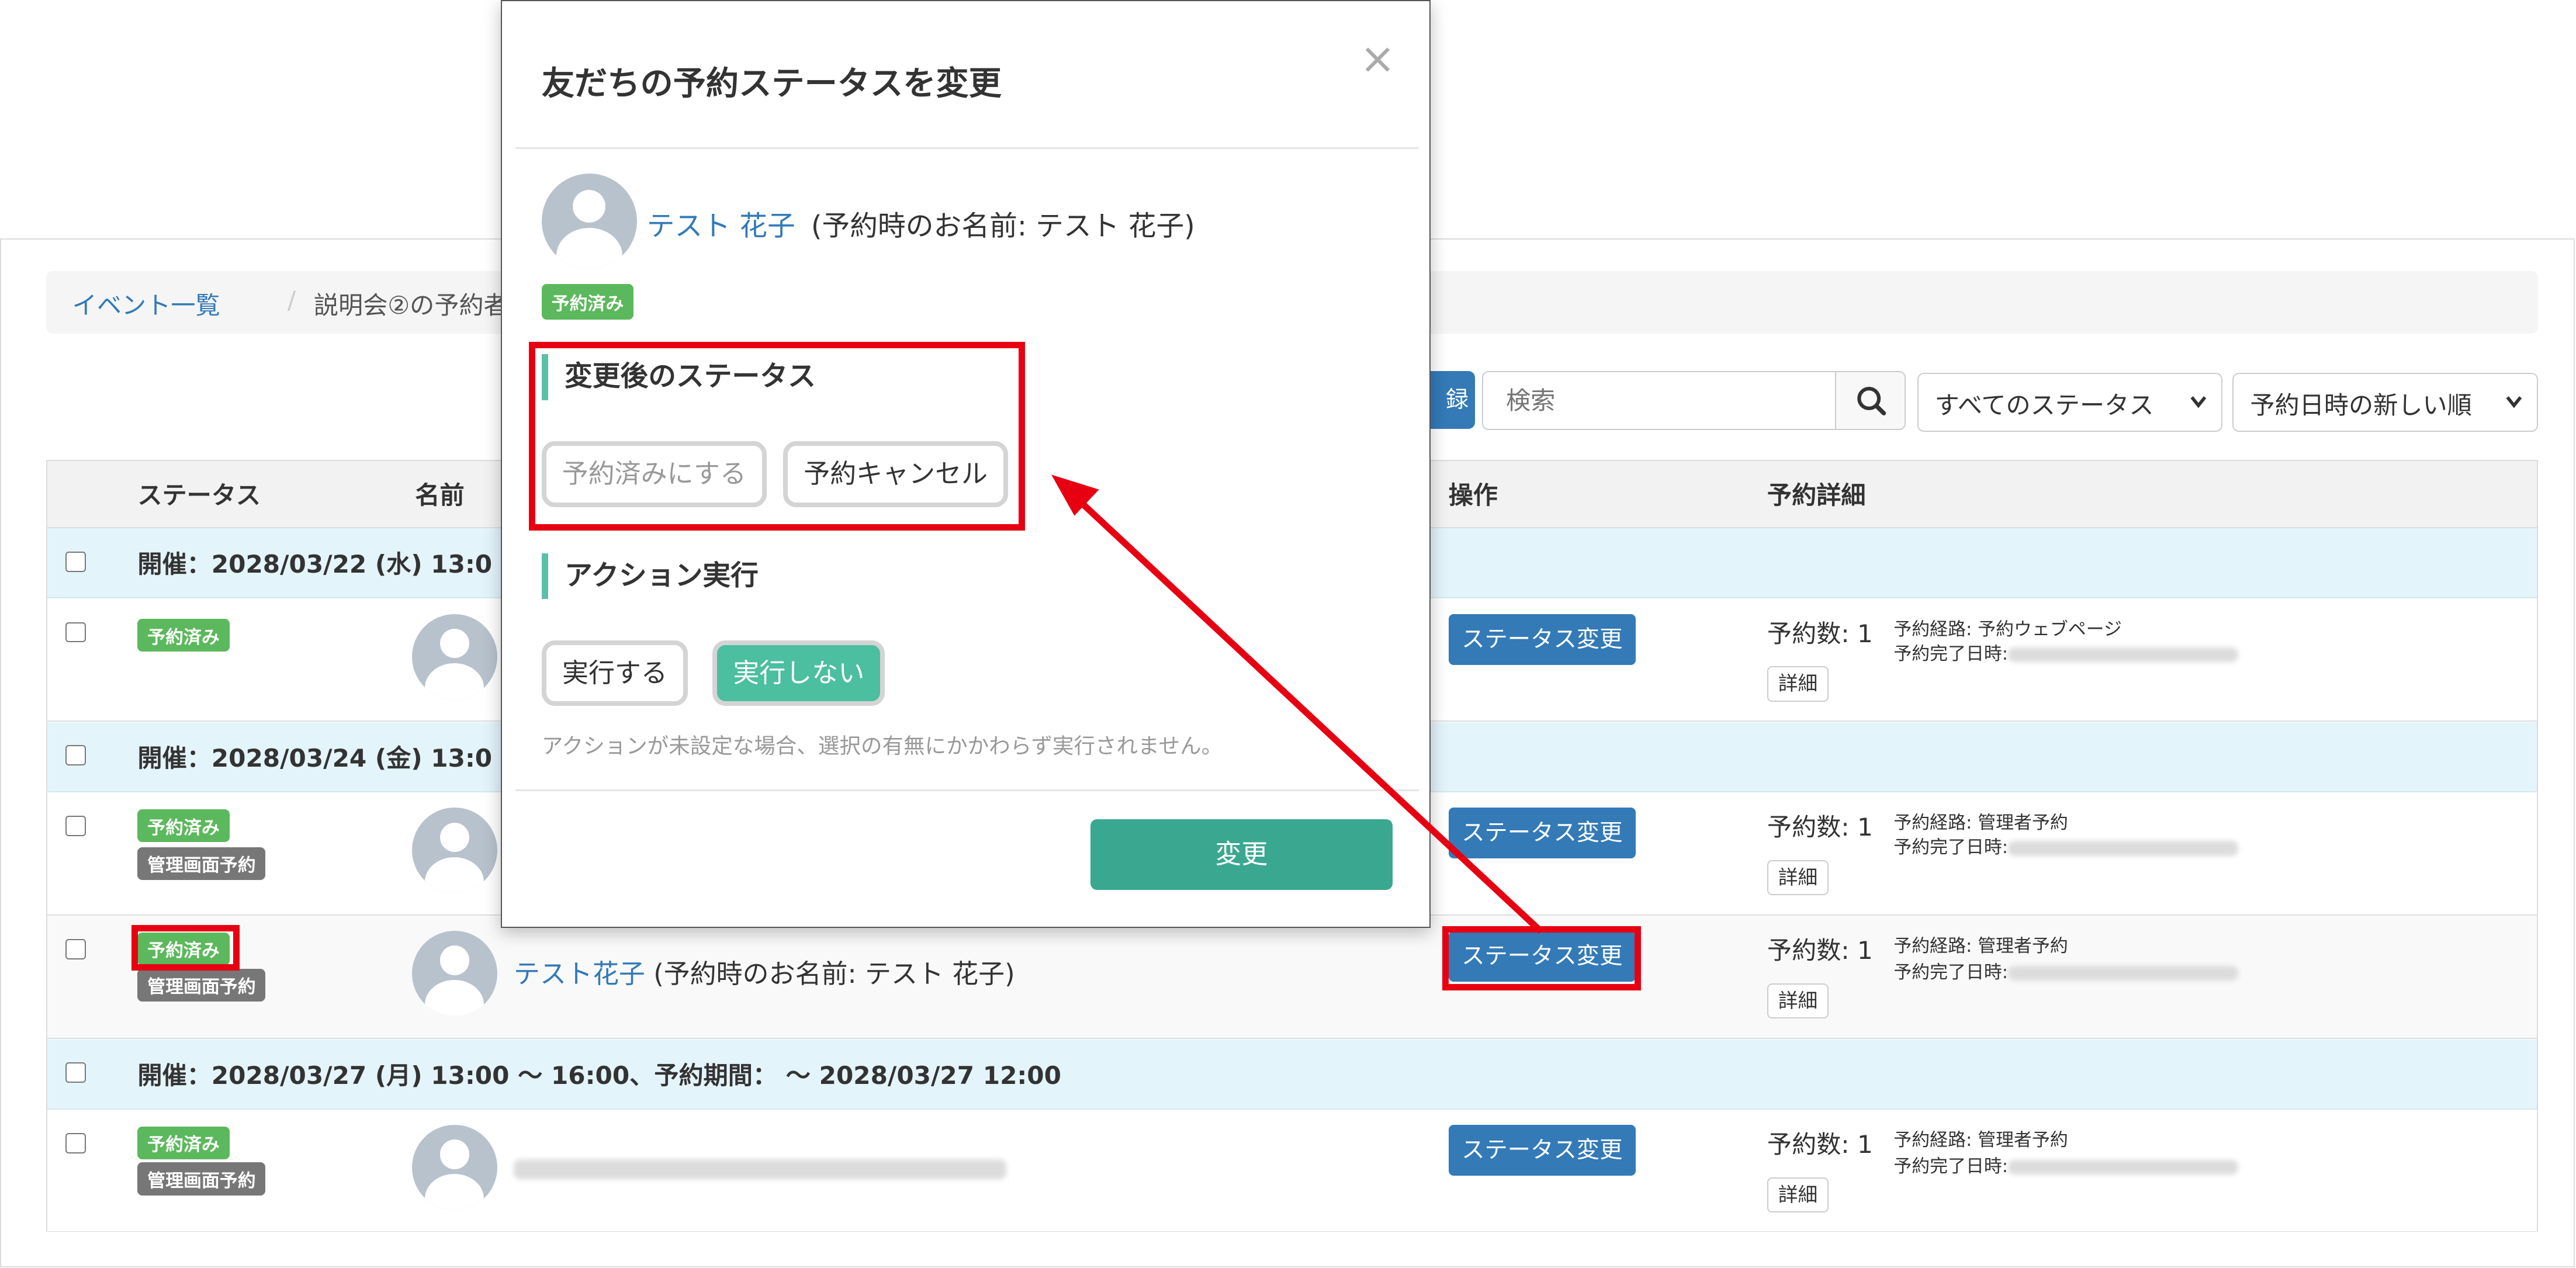 The width and height of the screenshot is (2576, 1268). I want to click on annotation-arrow, so click(1297, 704).